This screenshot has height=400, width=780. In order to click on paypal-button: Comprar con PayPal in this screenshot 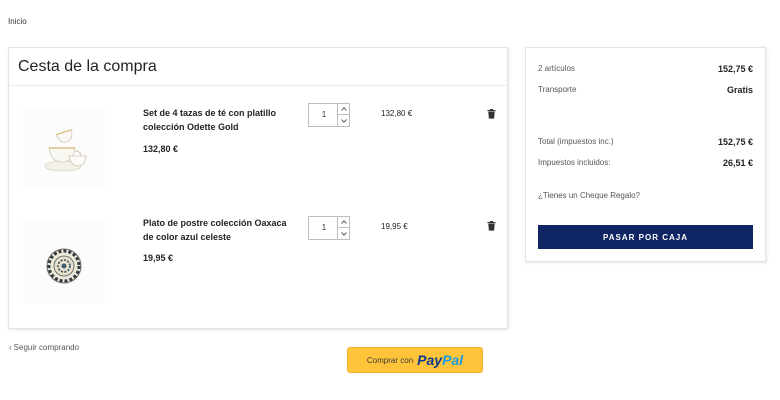, I will do `click(415, 360)`.